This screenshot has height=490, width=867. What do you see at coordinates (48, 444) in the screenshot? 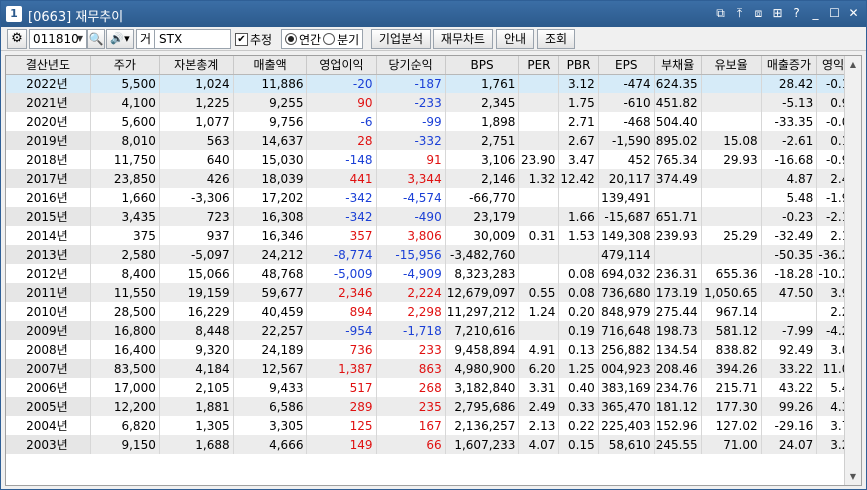
I see `year-cell: 2003년` at bounding box center [48, 444].